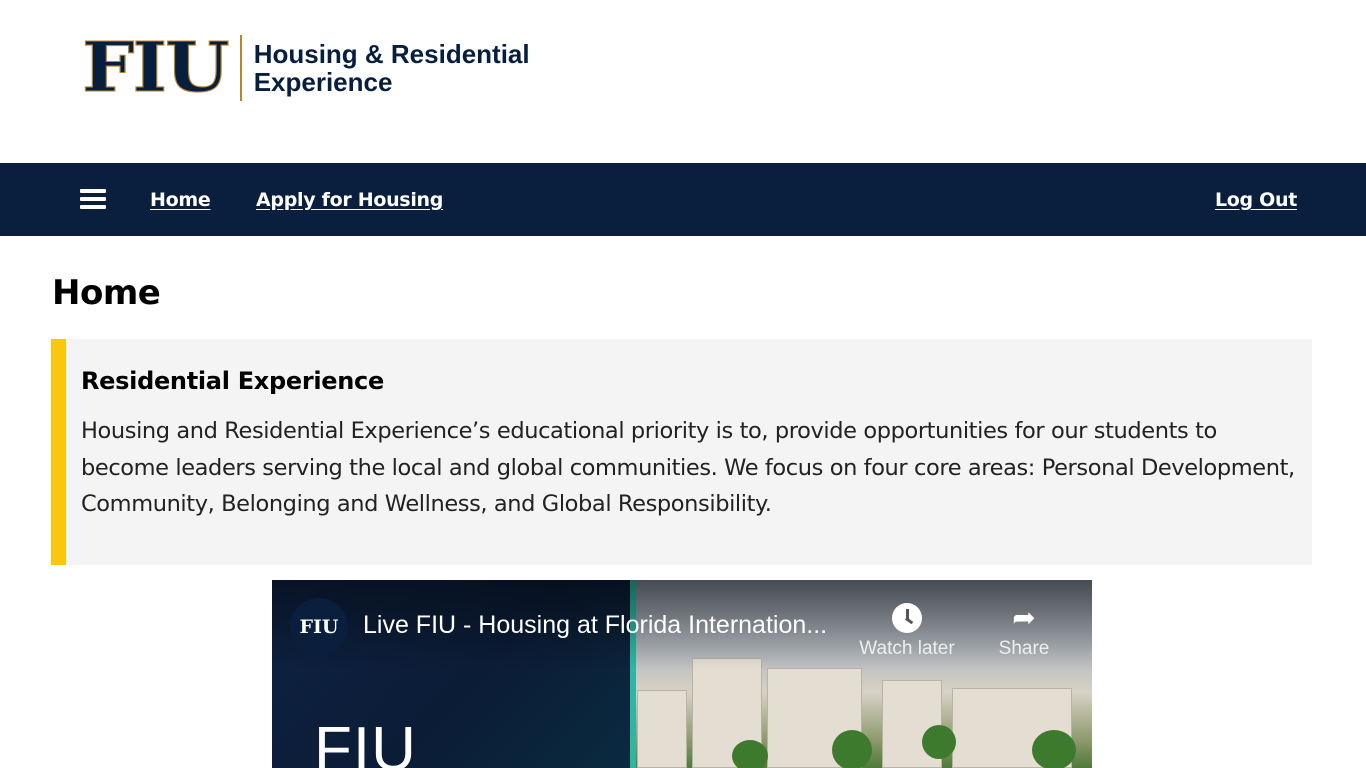  I want to click on share-label: Share, so click(1024, 648).